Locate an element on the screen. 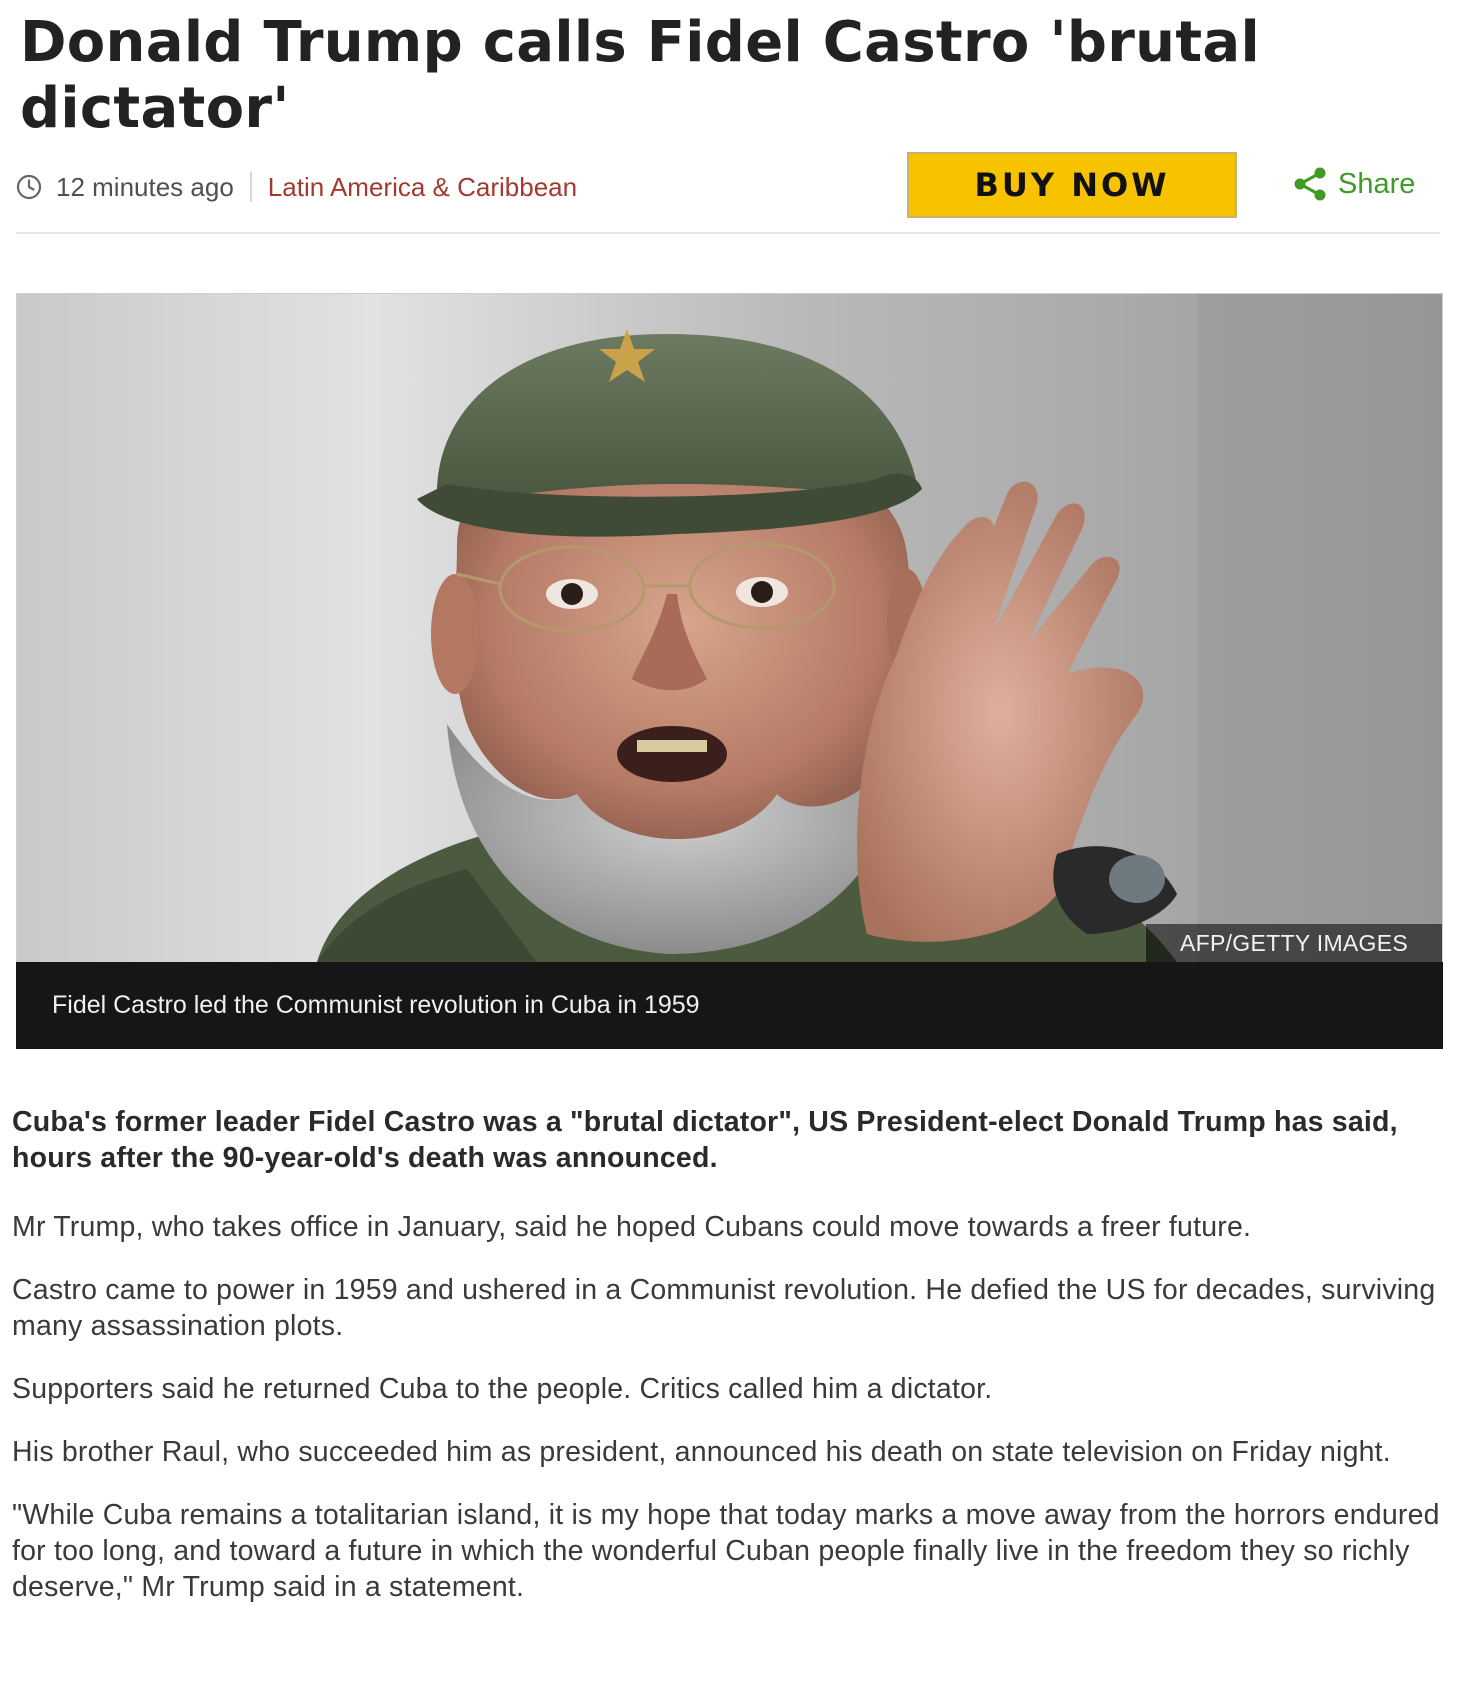 This screenshot has height=1689, width=1466. clock-icon is located at coordinates (29, 187).